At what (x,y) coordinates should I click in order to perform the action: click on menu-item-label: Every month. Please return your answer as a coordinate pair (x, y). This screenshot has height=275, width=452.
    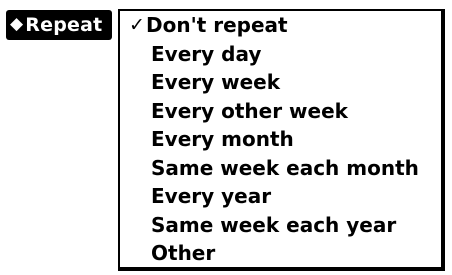
    Looking at the image, I should click on (222, 139).